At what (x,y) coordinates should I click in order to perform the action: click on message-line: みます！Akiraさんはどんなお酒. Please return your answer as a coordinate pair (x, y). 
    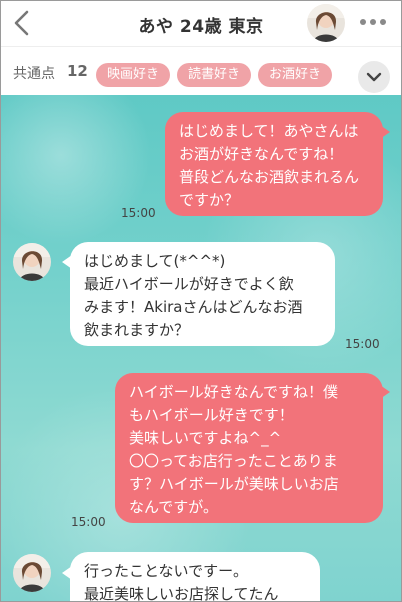
    Looking at the image, I should click on (193, 307).